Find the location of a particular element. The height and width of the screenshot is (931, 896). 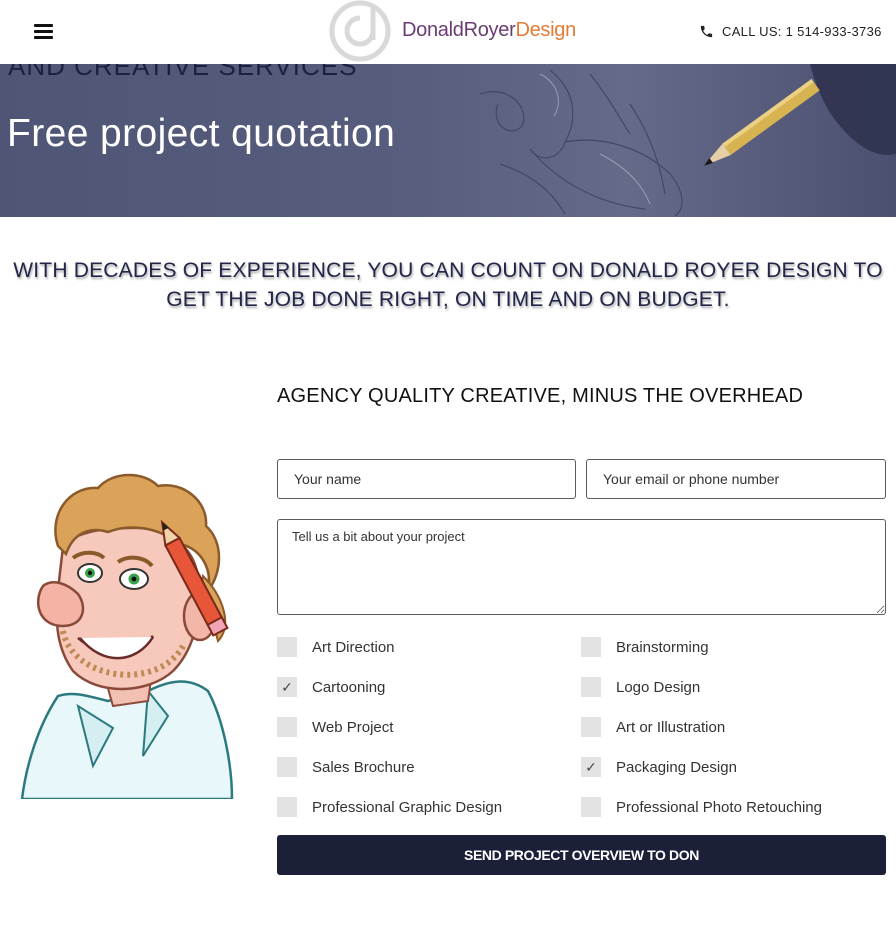

service-option-packaging-design: ✓ Packaging Design is located at coordinates (659, 767).